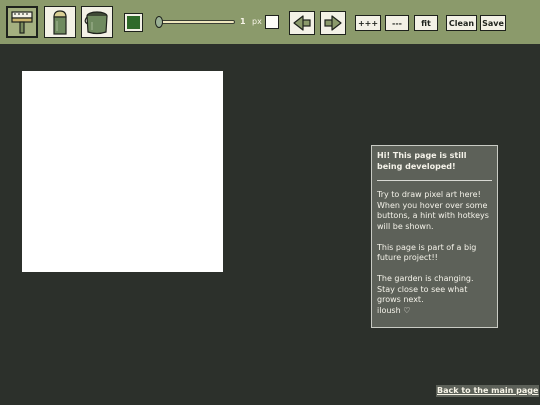 This screenshot has width=540, height=405. I want to click on brush-tool-button, so click(22, 22).